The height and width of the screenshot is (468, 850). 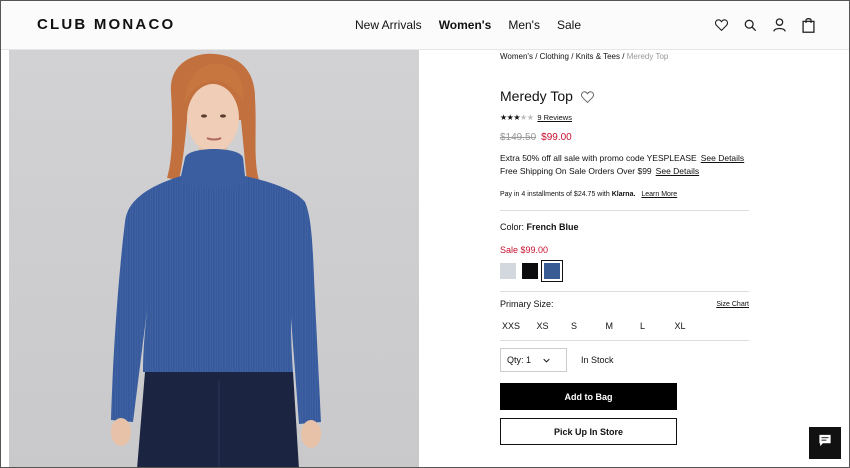 What do you see at coordinates (524, 250) in the screenshot?
I see `color-sale-price: Sale $99.00` at bounding box center [524, 250].